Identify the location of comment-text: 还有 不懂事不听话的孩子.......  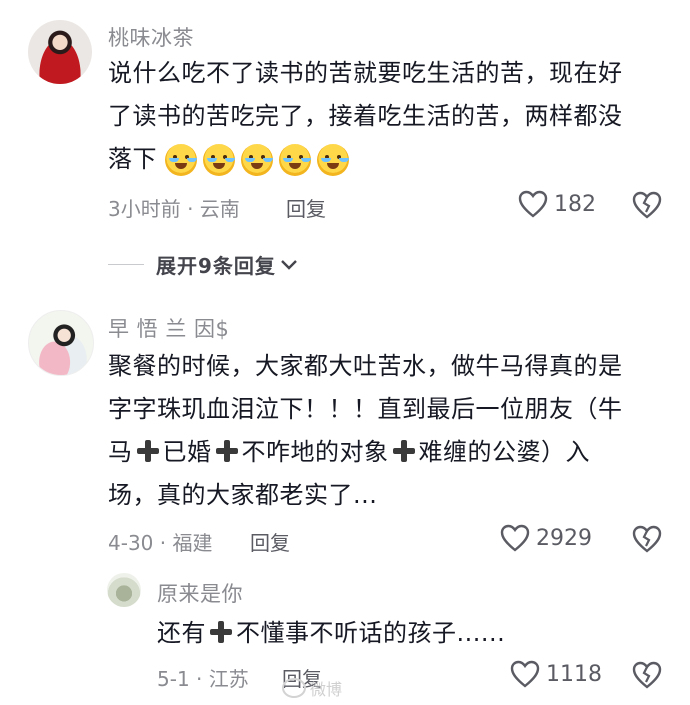
(331, 633).